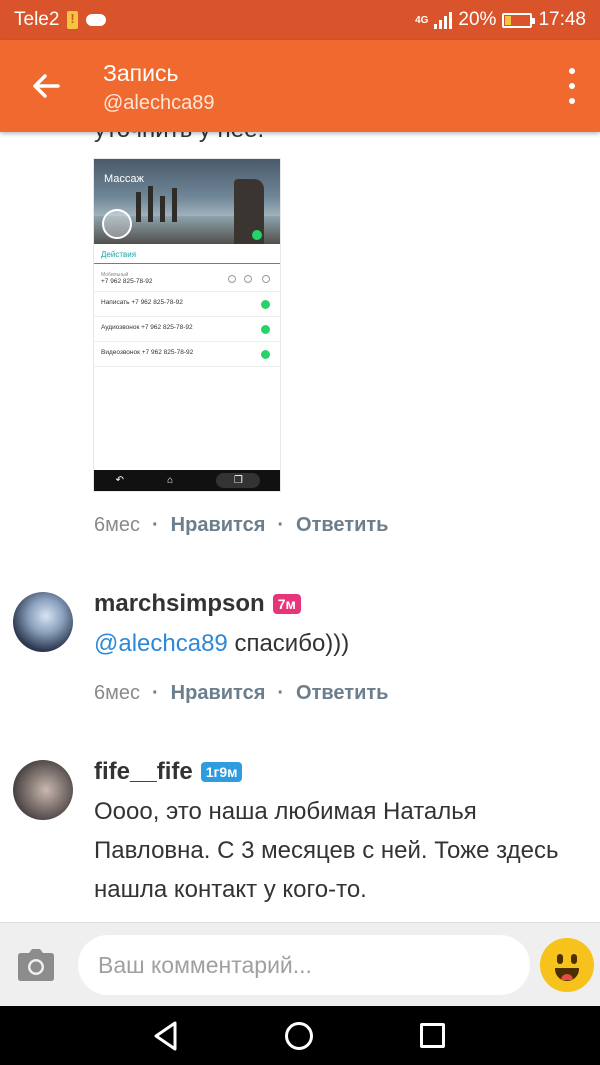 The height and width of the screenshot is (1065, 600). Describe the element at coordinates (562, 19) in the screenshot. I see `clock: 17:48` at that location.